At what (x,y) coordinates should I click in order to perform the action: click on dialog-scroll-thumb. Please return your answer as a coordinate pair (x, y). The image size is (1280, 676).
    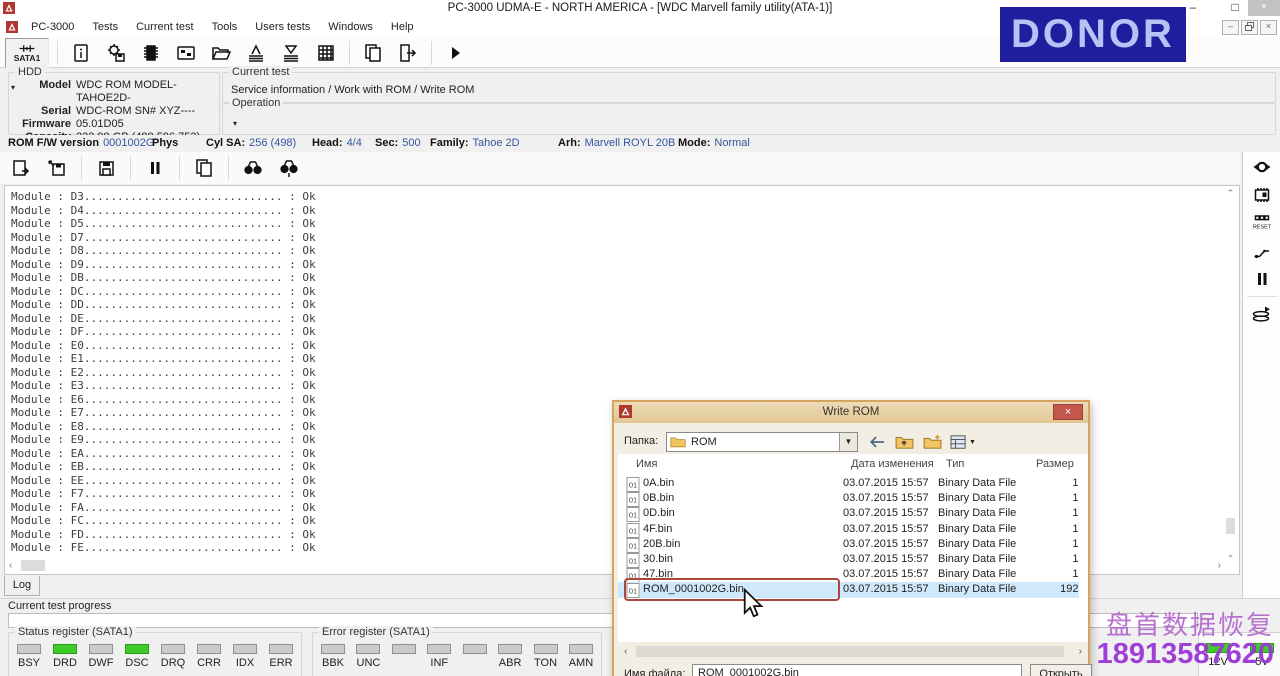
    Looking at the image, I should click on (850, 651).